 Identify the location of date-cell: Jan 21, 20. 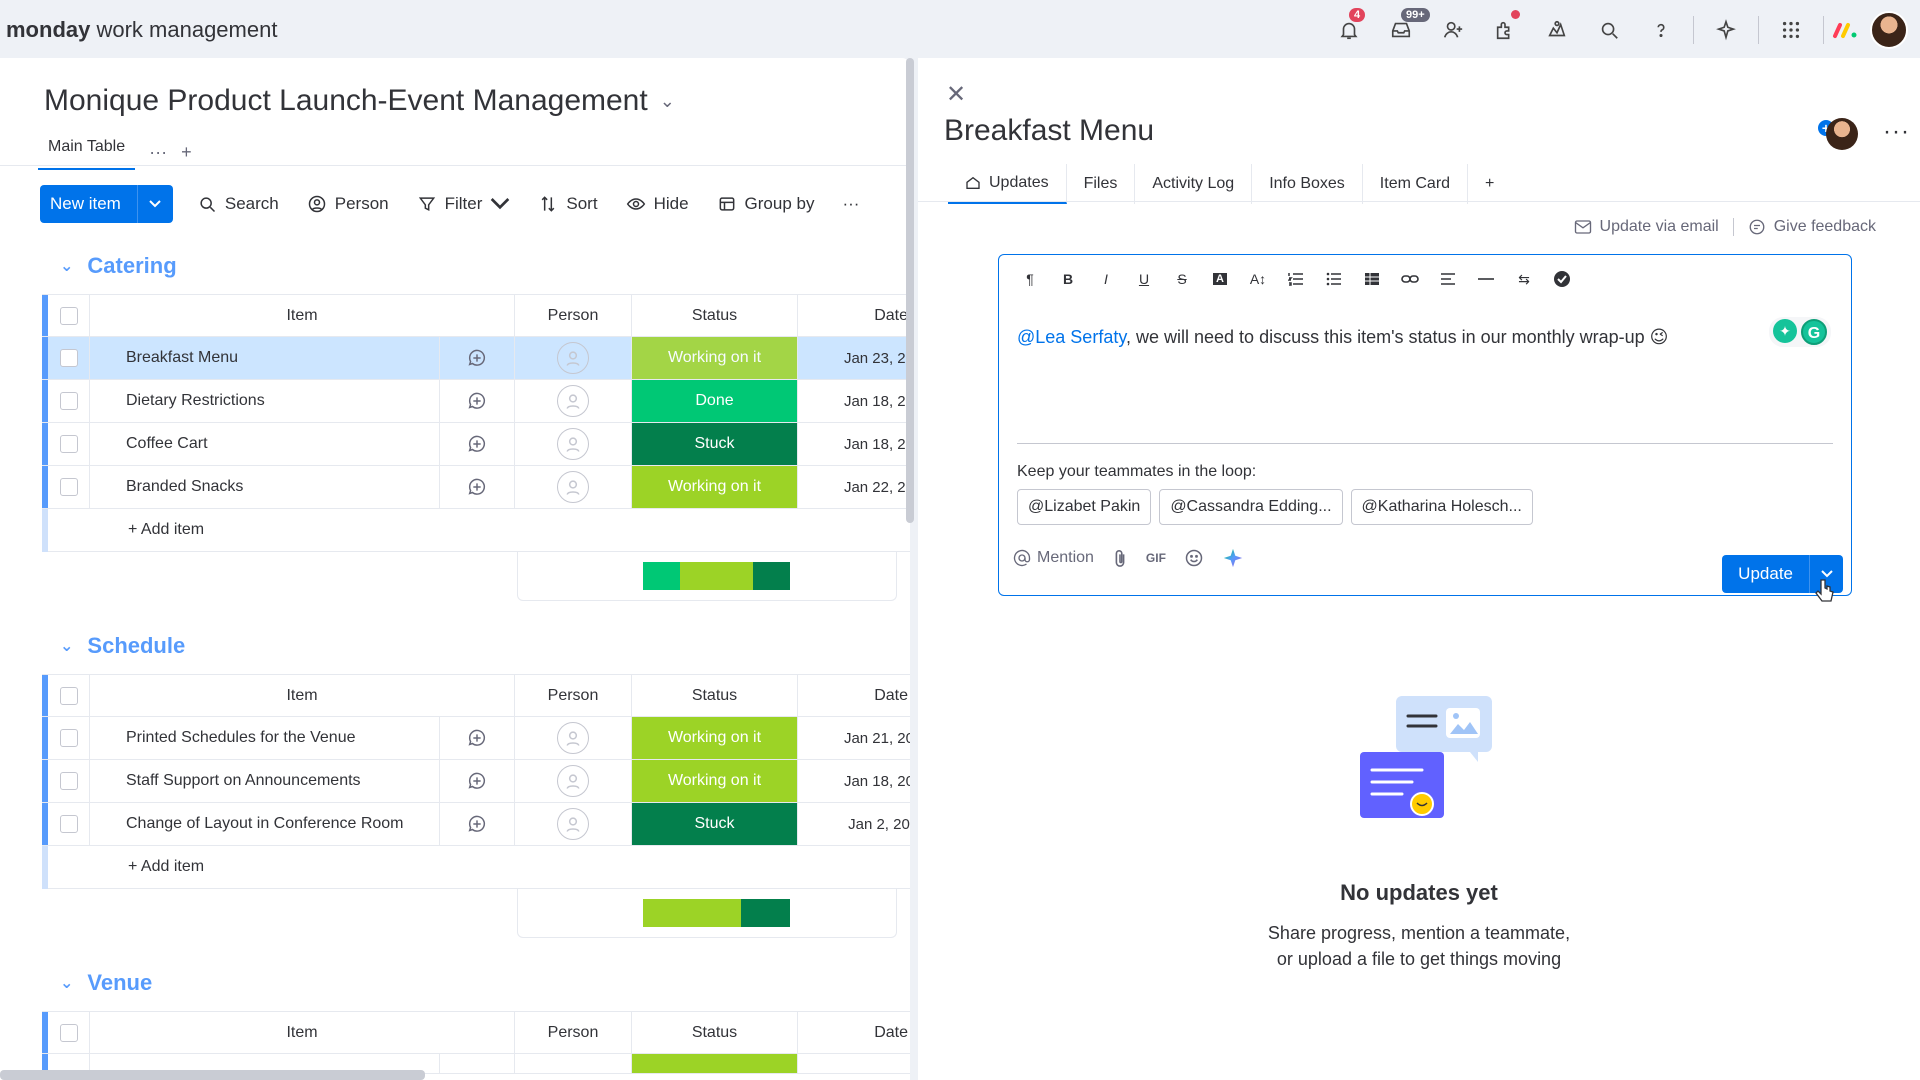
(854, 738).